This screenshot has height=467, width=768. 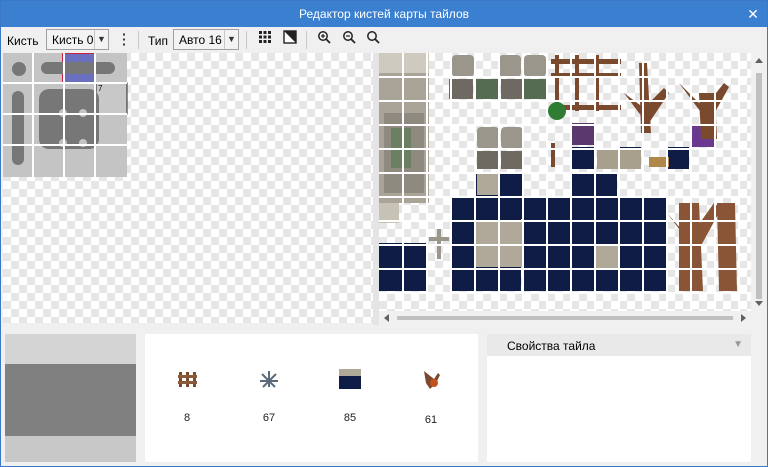 I want to click on grid-icon, so click(x=265, y=40).